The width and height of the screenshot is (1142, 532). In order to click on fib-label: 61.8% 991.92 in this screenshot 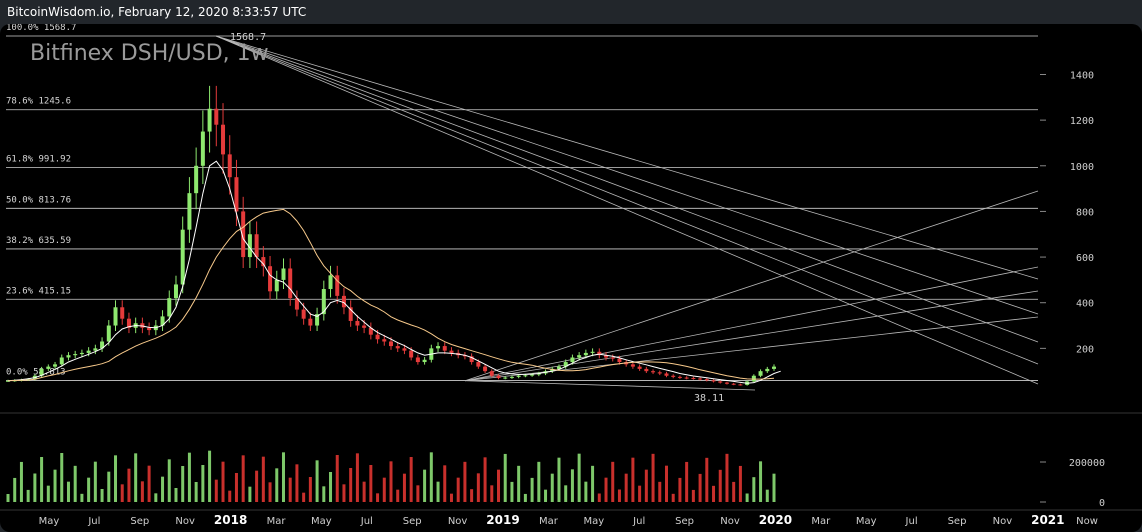, I will do `click(38, 160)`.